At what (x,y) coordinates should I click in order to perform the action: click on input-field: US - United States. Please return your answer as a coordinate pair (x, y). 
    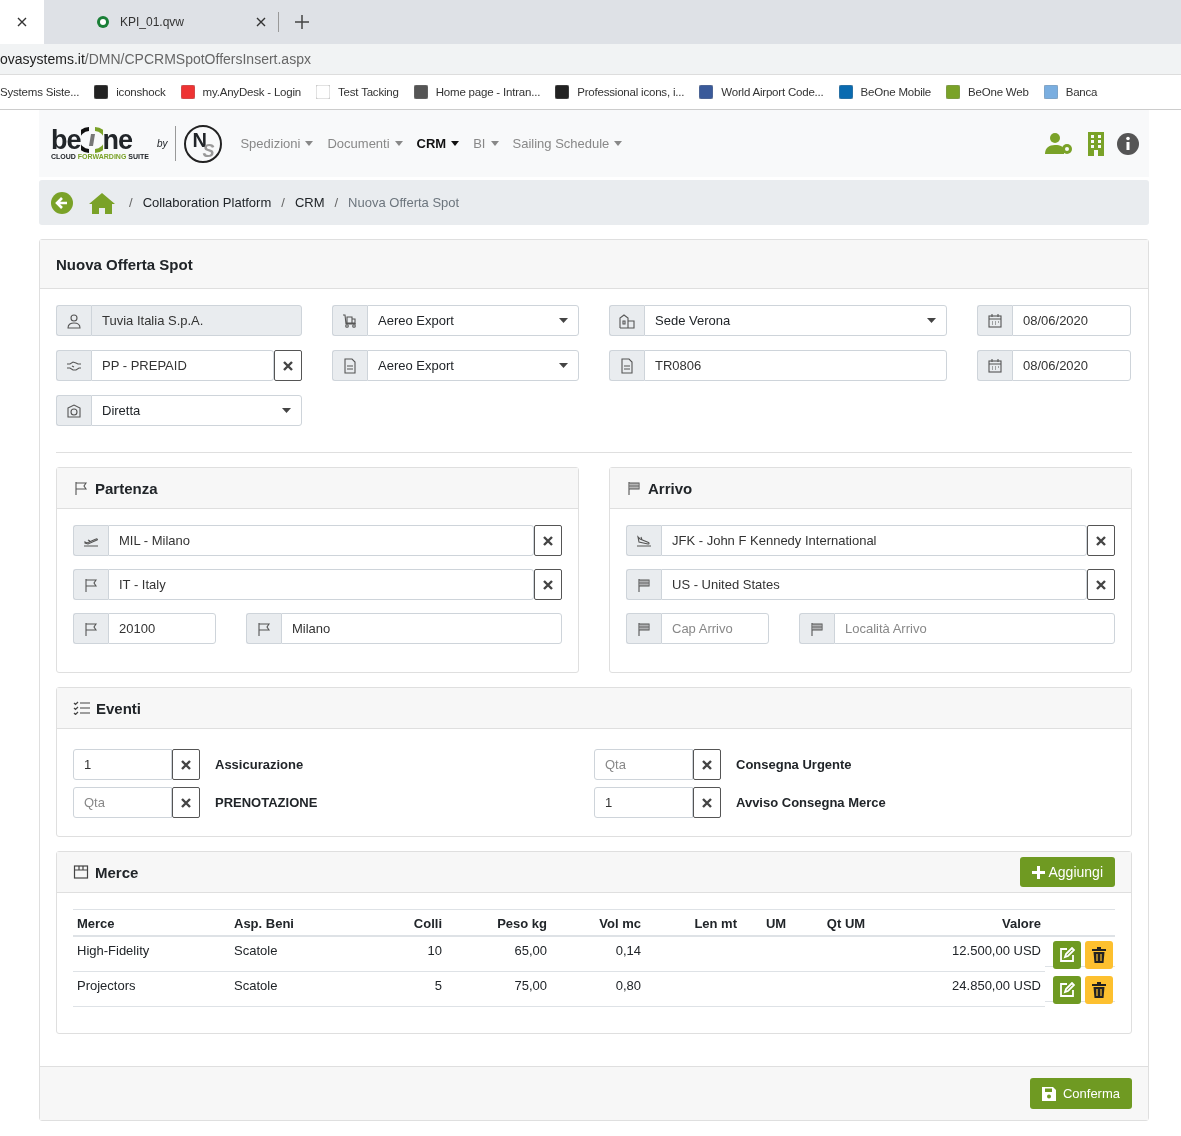
    Looking at the image, I should click on (874, 584).